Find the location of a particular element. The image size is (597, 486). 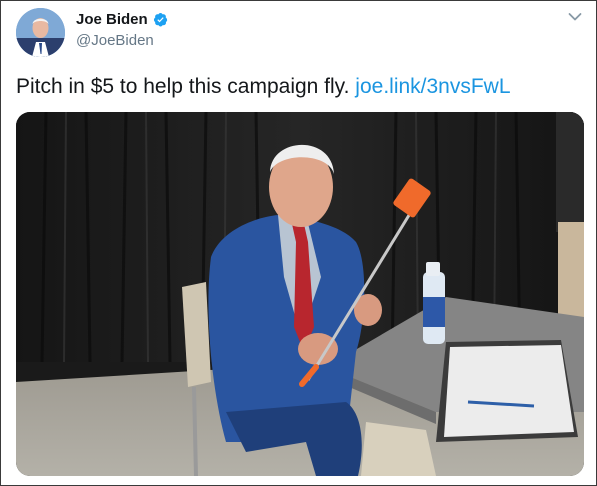

tweet-link: joe.link/3nvsFwL is located at coordinates (432, 86).